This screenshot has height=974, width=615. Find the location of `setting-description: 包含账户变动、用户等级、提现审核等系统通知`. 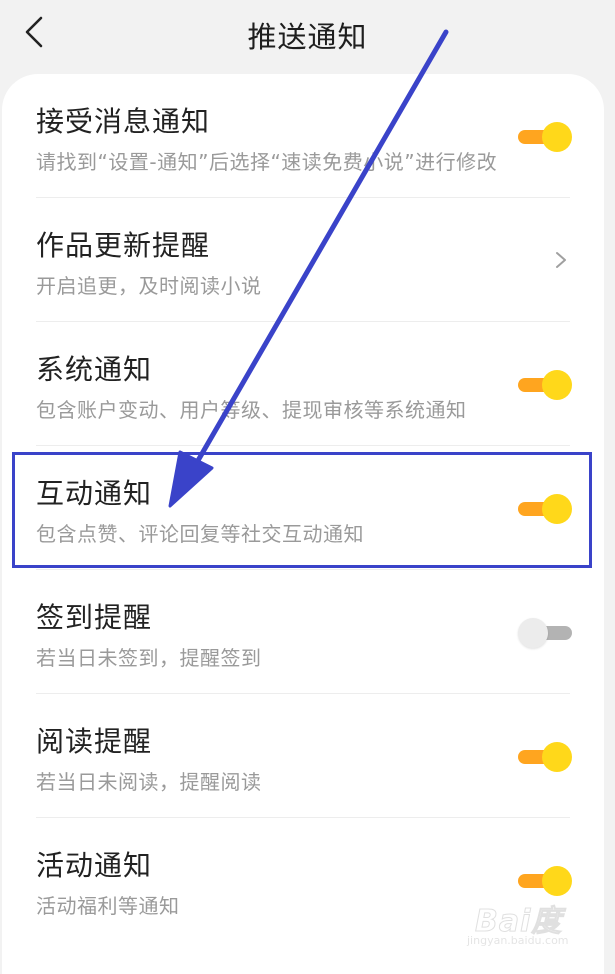

setting-description: 包含账户变动、用户等级、提现审核等系统通知 is located at coordinates (251, 410).